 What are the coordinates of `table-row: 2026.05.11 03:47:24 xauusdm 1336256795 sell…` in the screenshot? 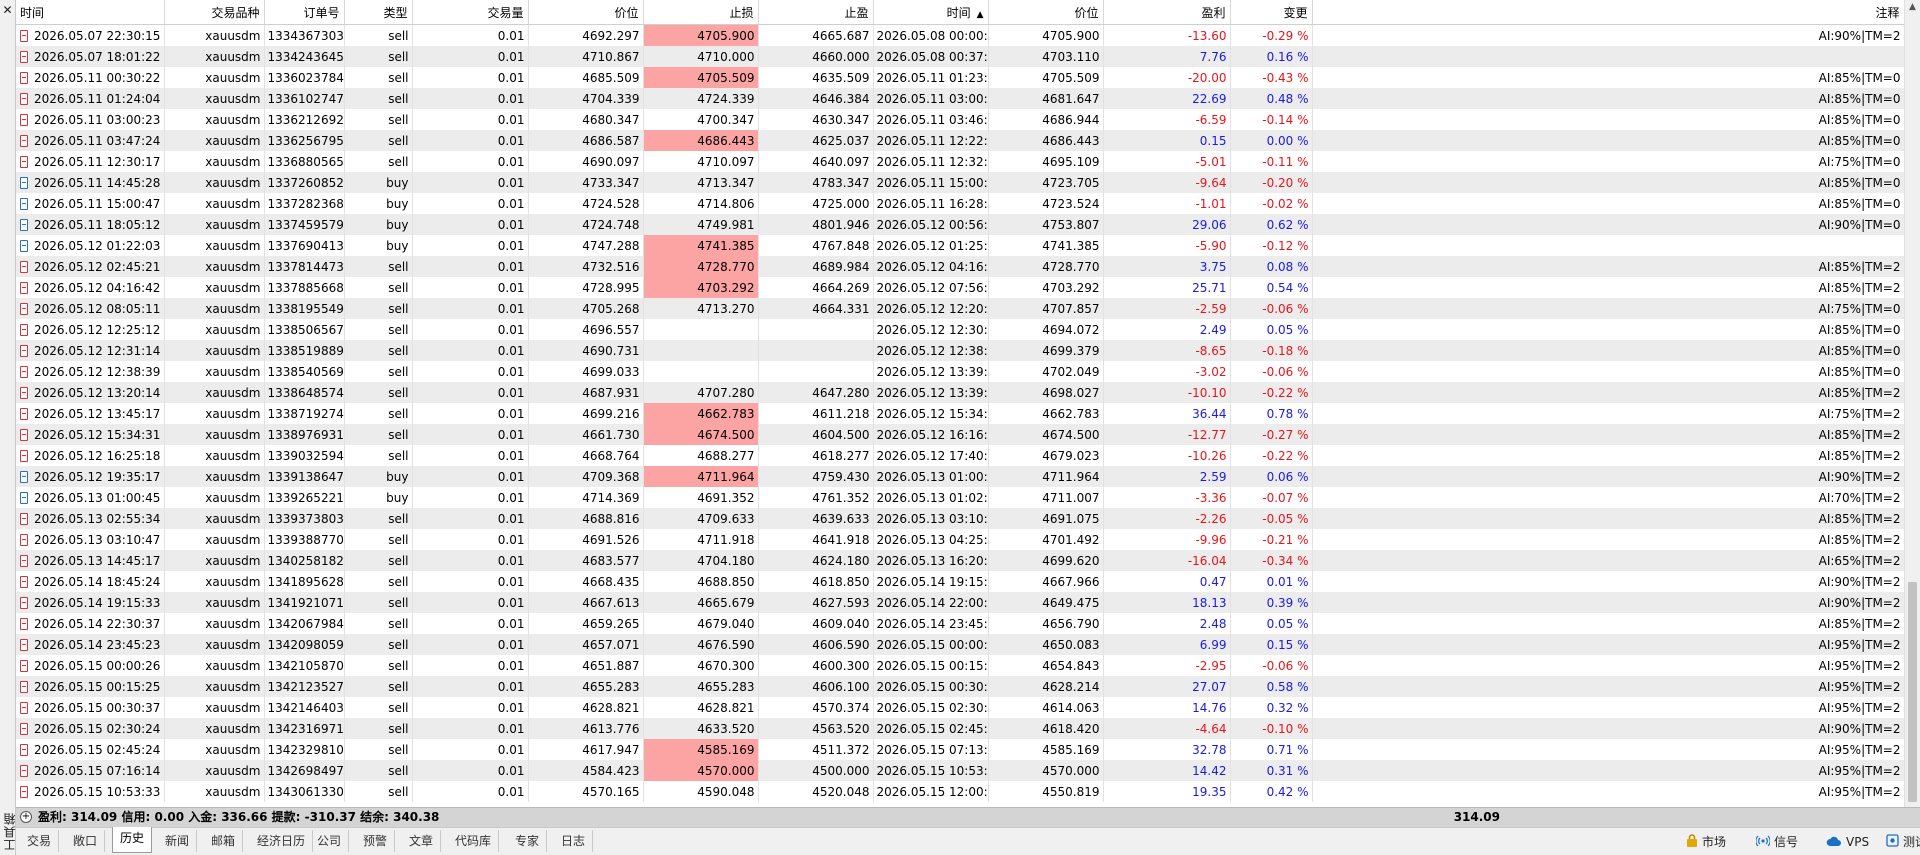 It's located at (960, 140).